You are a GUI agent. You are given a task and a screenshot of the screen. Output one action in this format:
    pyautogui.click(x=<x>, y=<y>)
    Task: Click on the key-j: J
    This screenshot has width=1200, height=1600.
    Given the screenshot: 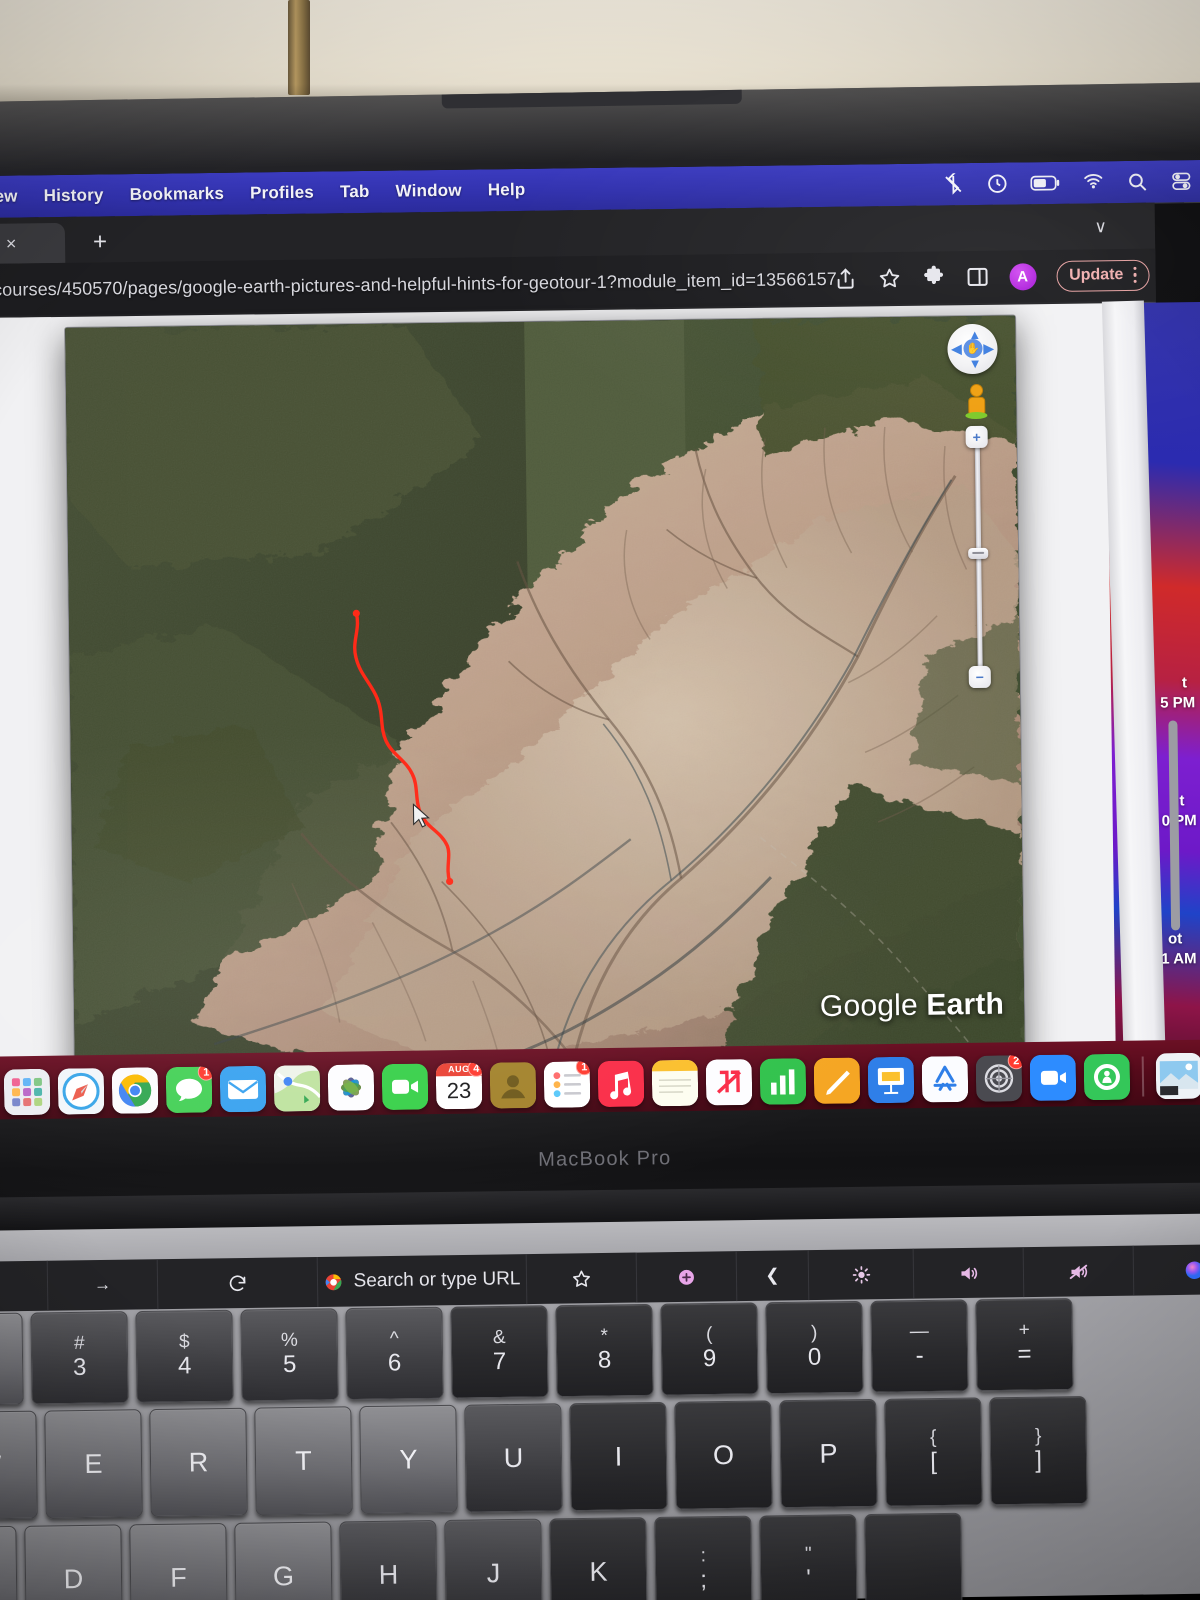 What is the action you would take?
    pyautogui.click(x=493, y=1559)
    